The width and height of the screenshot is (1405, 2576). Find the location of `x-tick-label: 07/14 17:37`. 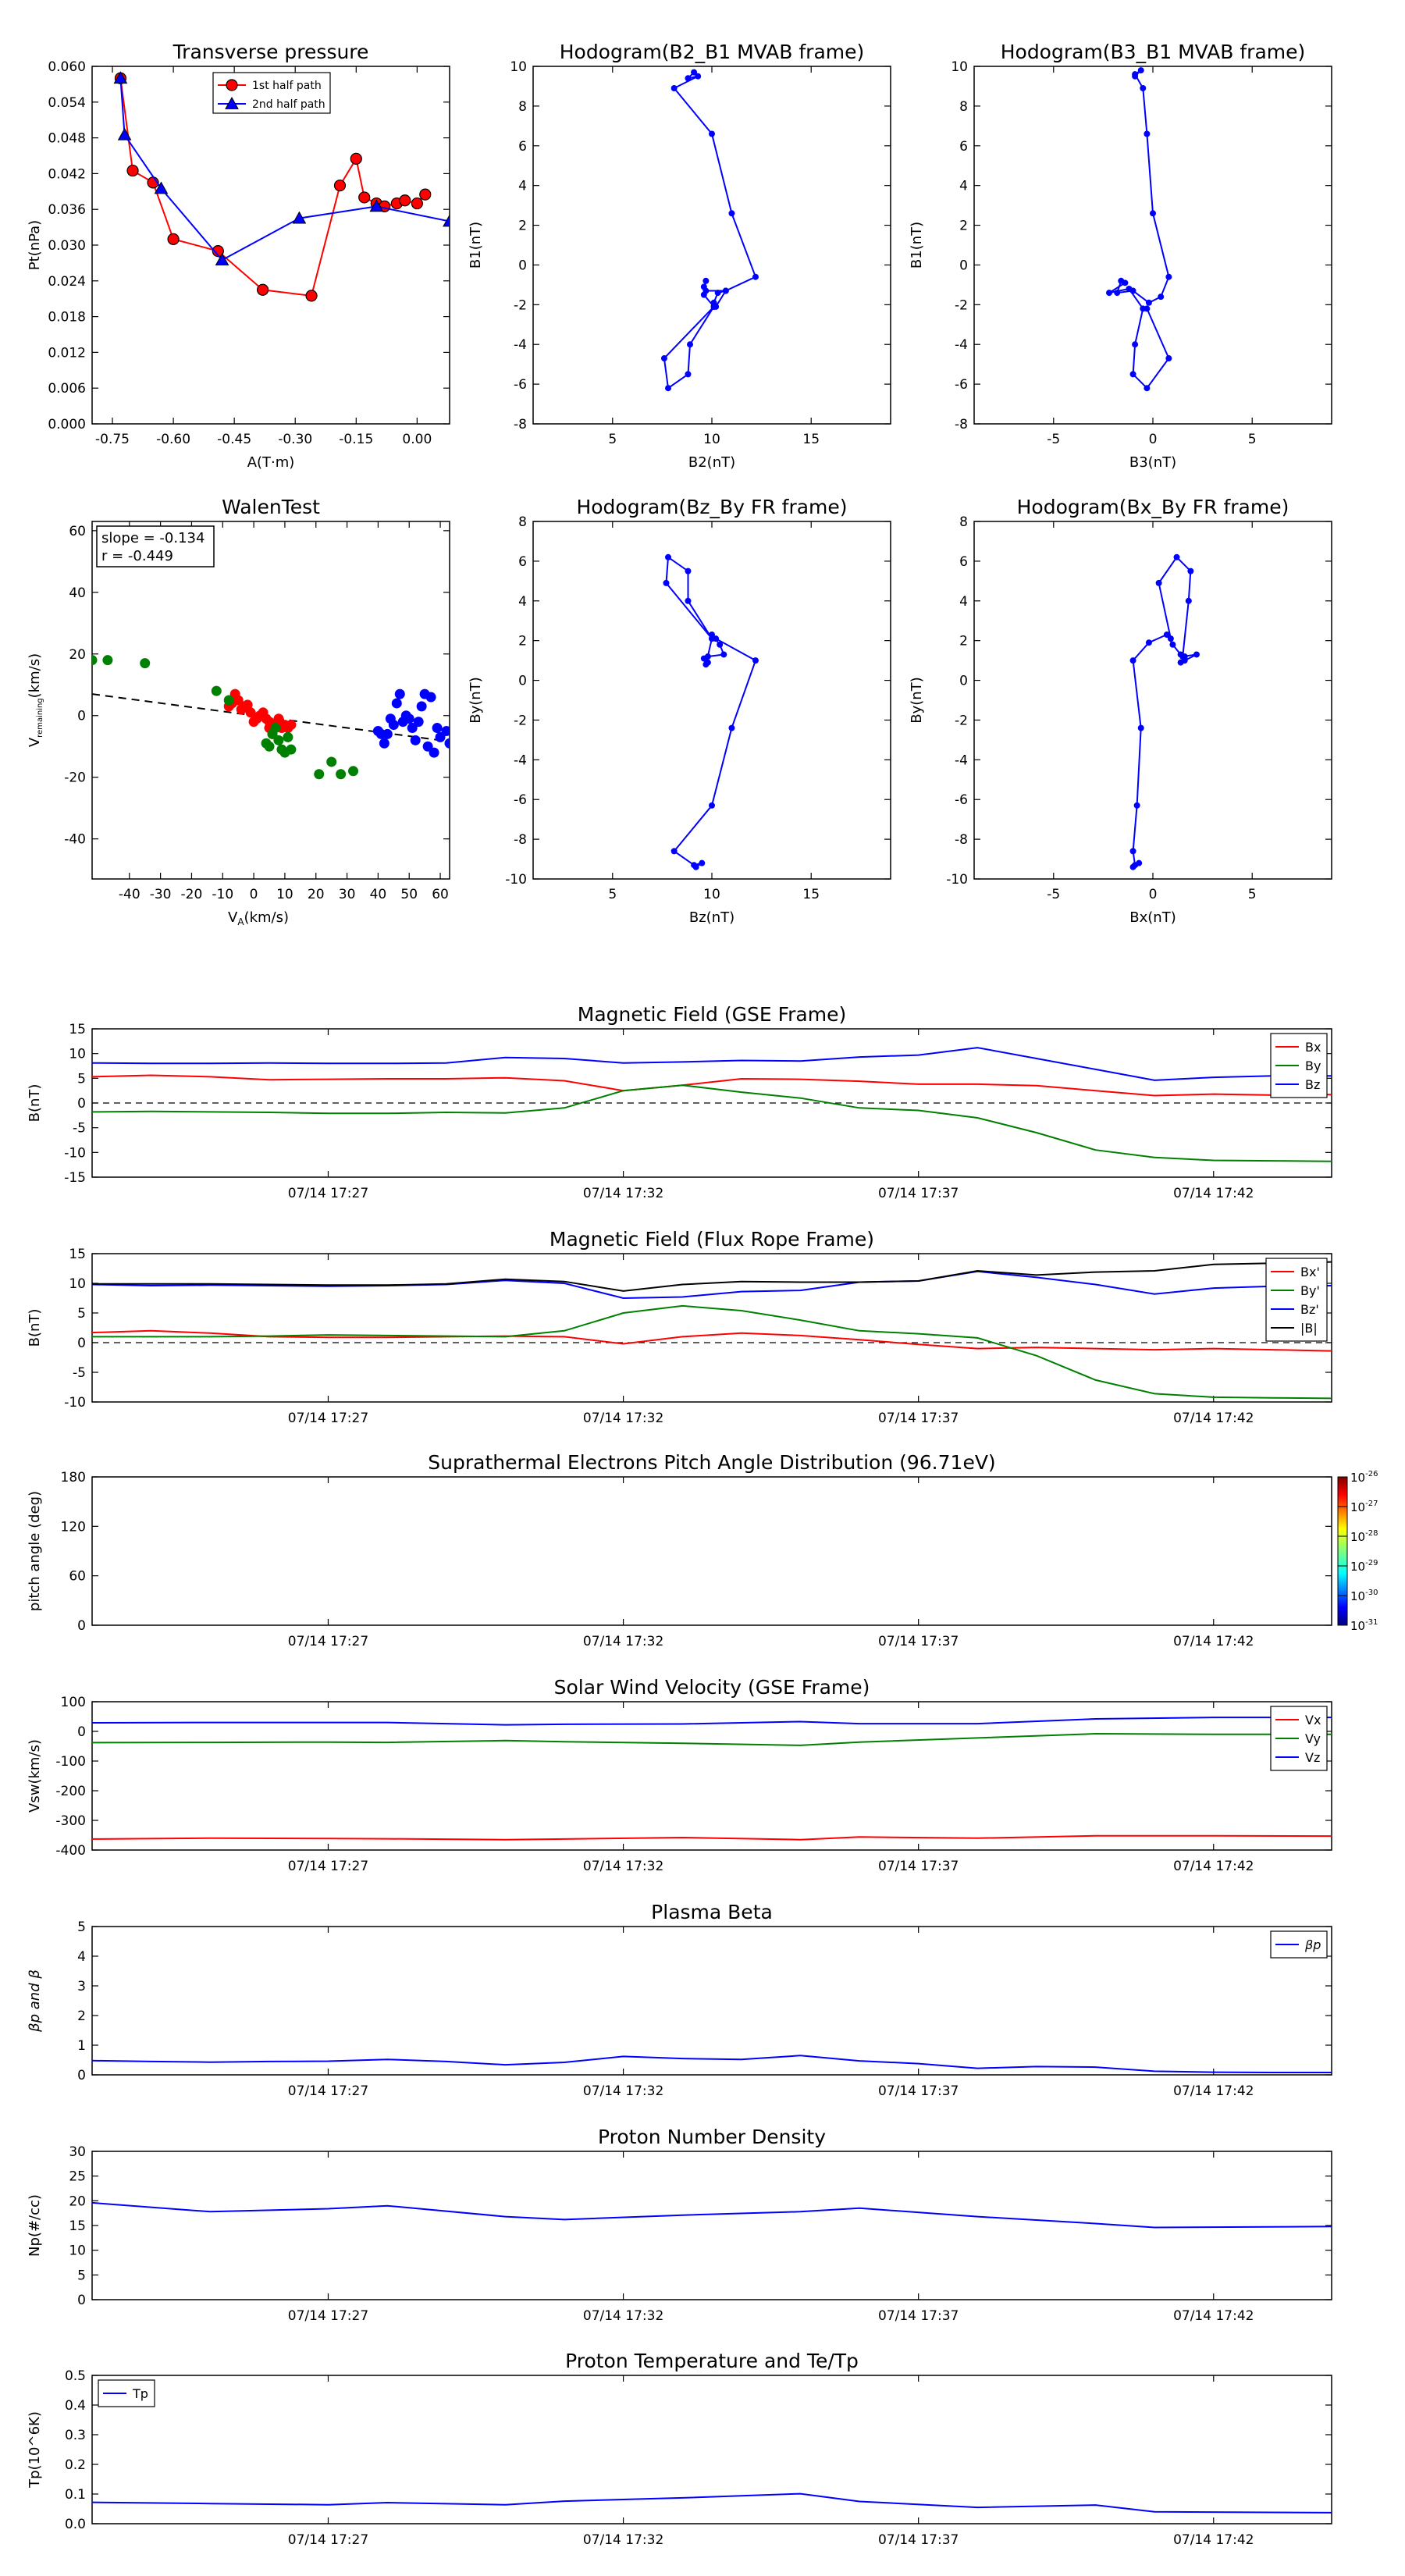

x-tick-label: 07/14 17:37 is located at coordinates (918, 2540).